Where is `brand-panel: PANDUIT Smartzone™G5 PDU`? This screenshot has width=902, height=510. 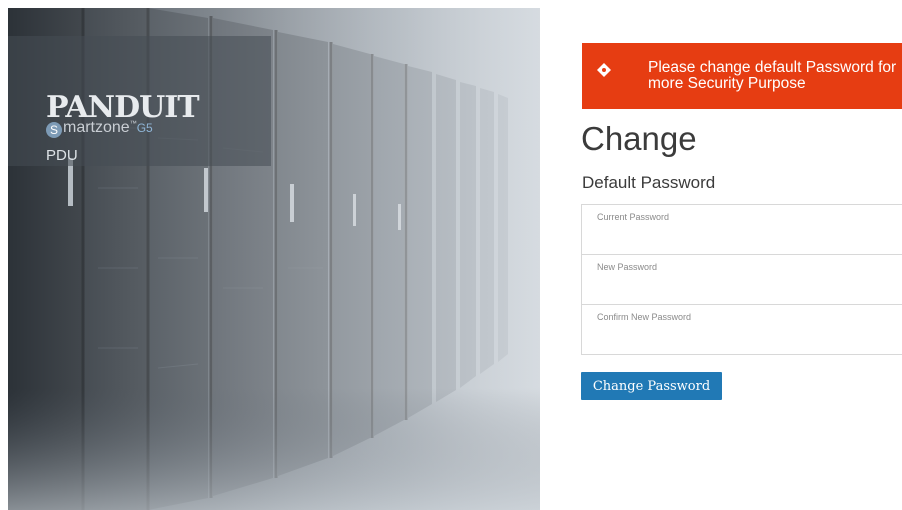 brand-panel: PANDUIT Smartzone™G5 PDU is located at coordinates (139, 101).